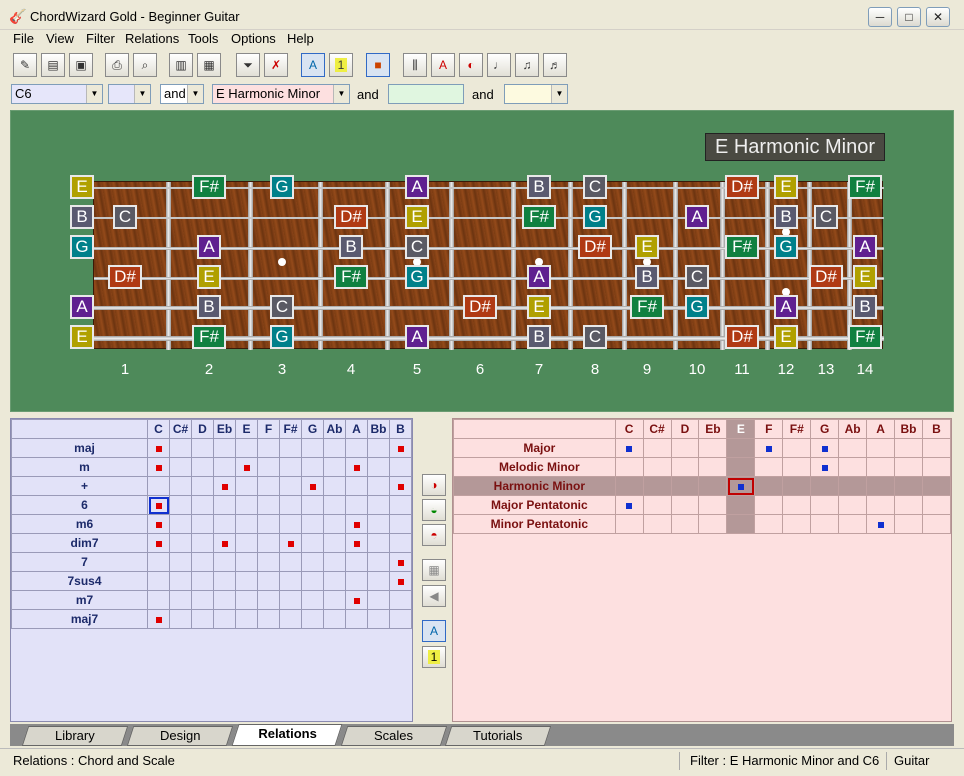 Image resolution: width=964 pixels, height=776 pixels. I want to click on menu-filter: Filter, so click(100, 38).